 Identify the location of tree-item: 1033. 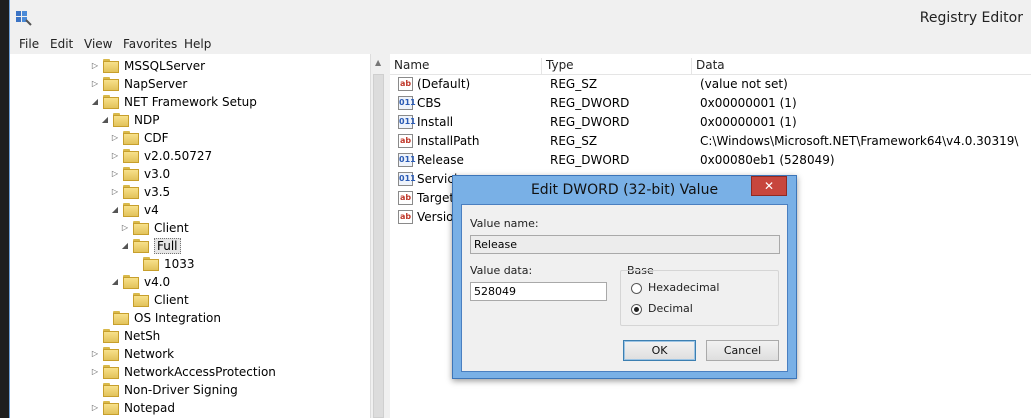
(162, 264).